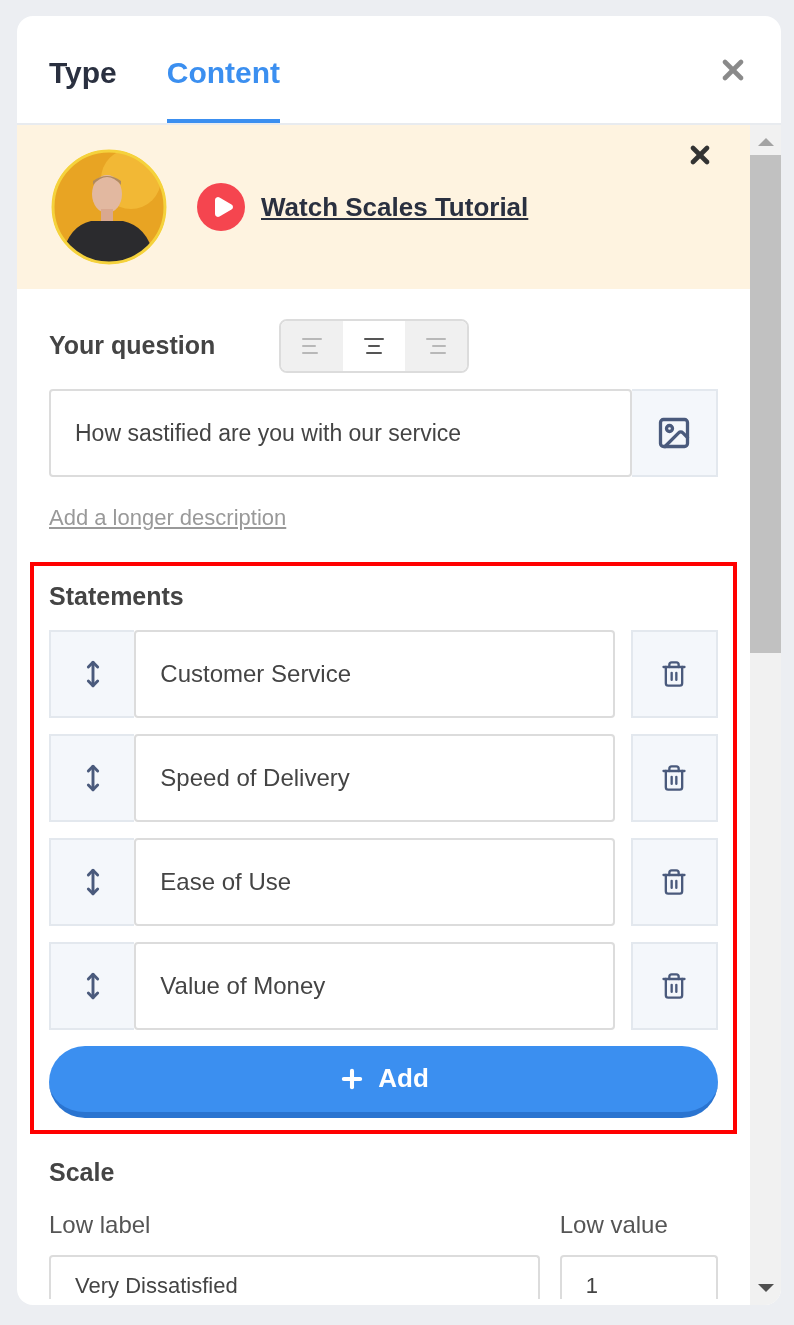 The height and width of the screenshot is (1325, 794). What do you see at coordinates (374, 881) in the screenshot?
I see `statement-field: Ease of Use` at bounding box center [374, 881].